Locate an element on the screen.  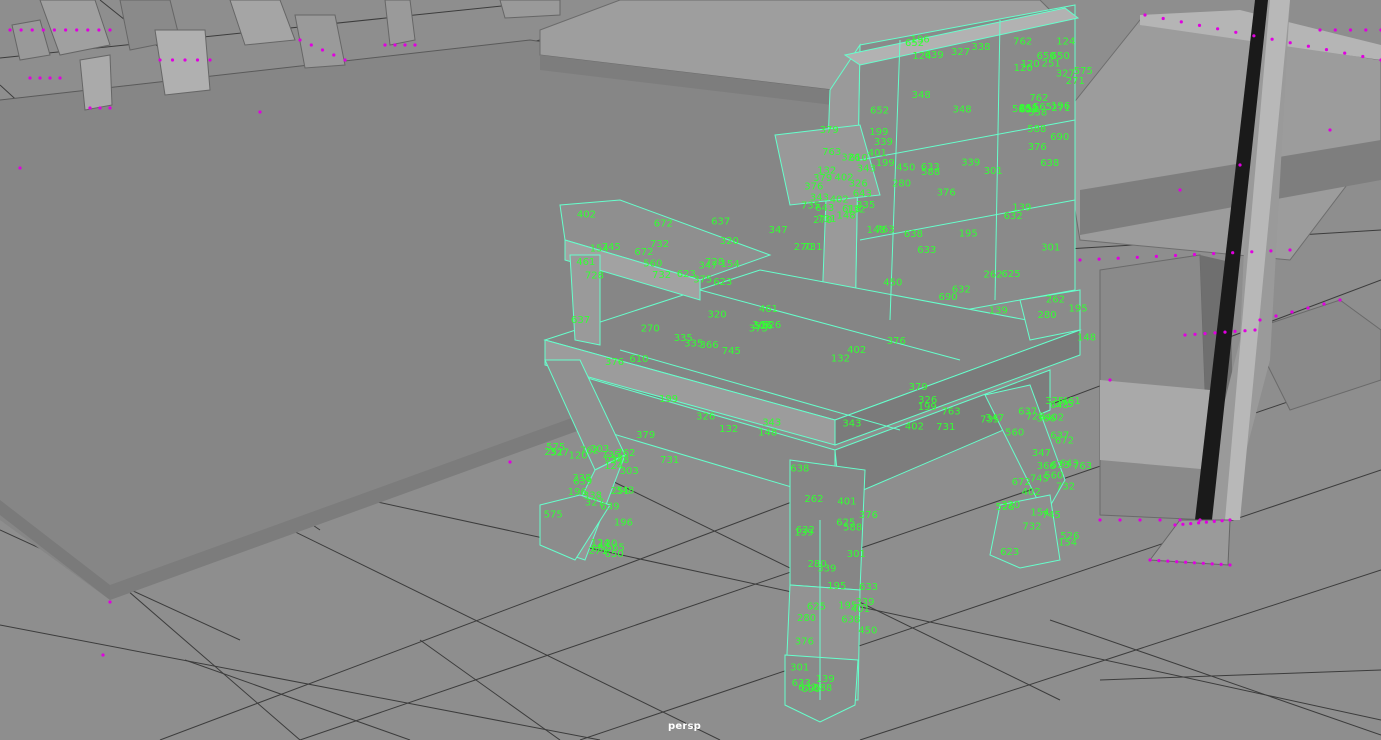
vertex-id-label: 139 is located at coordinates (1021, 207).